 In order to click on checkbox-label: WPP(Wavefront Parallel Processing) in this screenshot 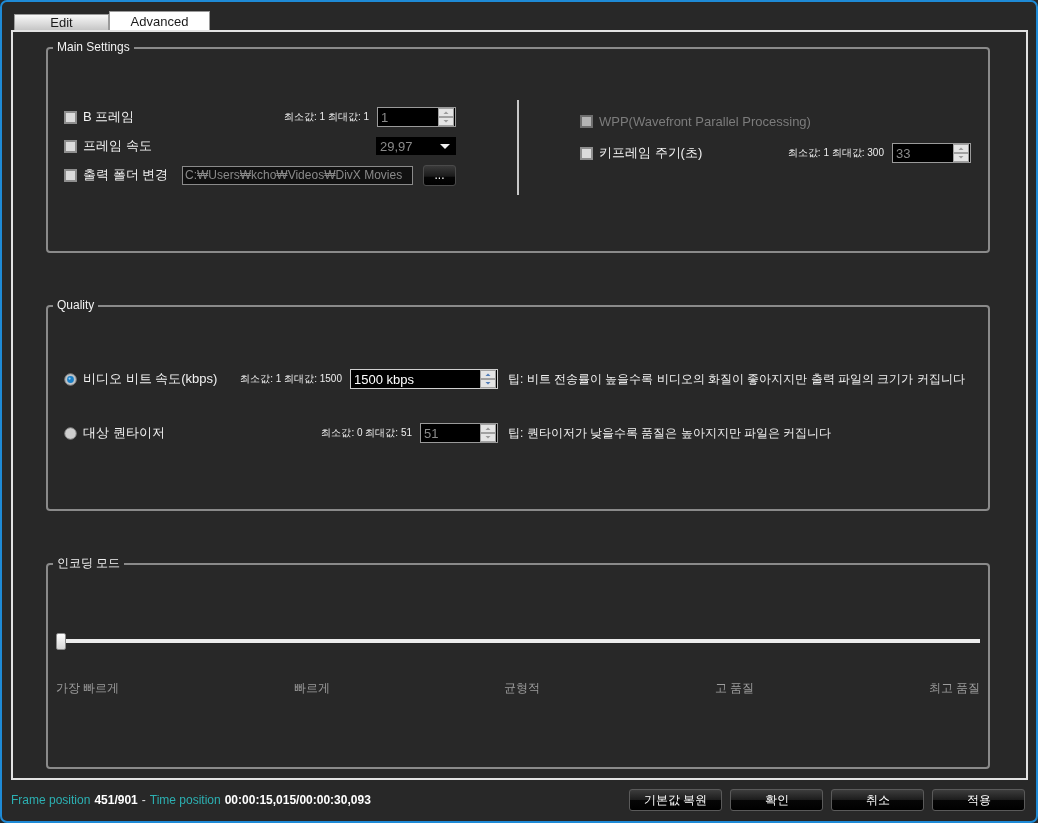, I will do `click(705, 121)`.